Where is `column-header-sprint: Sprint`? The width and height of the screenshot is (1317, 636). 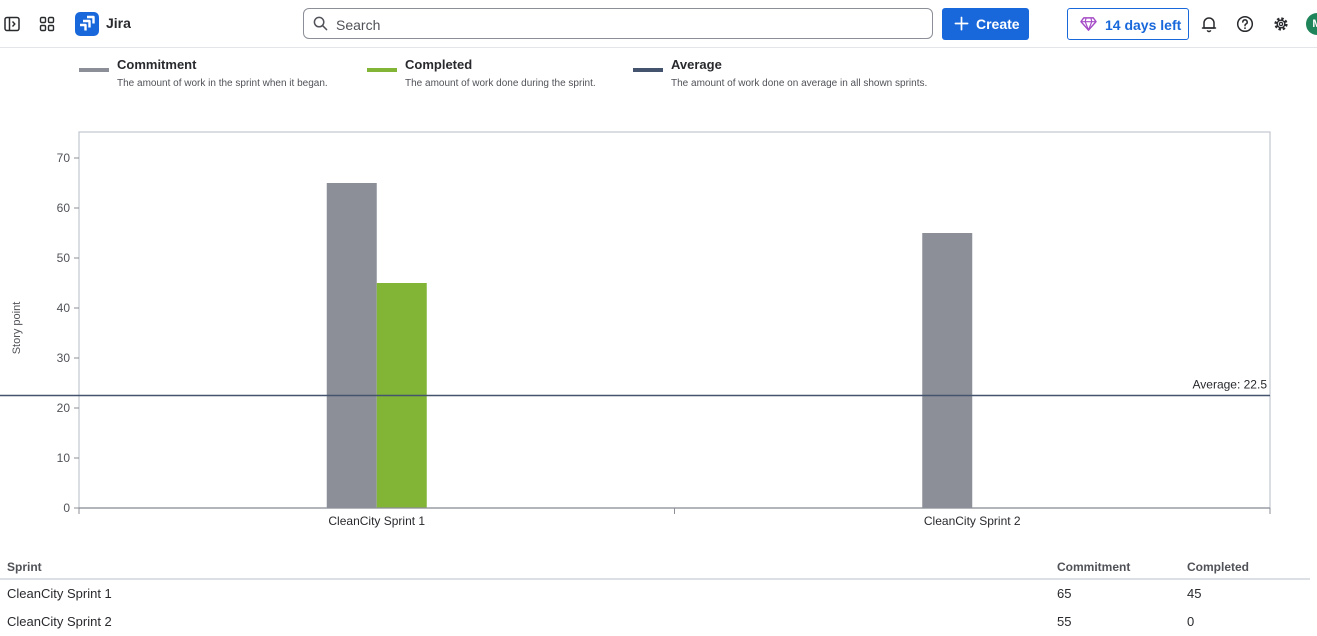
column-header-sprint: Sprint is located at coordinates (24, 567).